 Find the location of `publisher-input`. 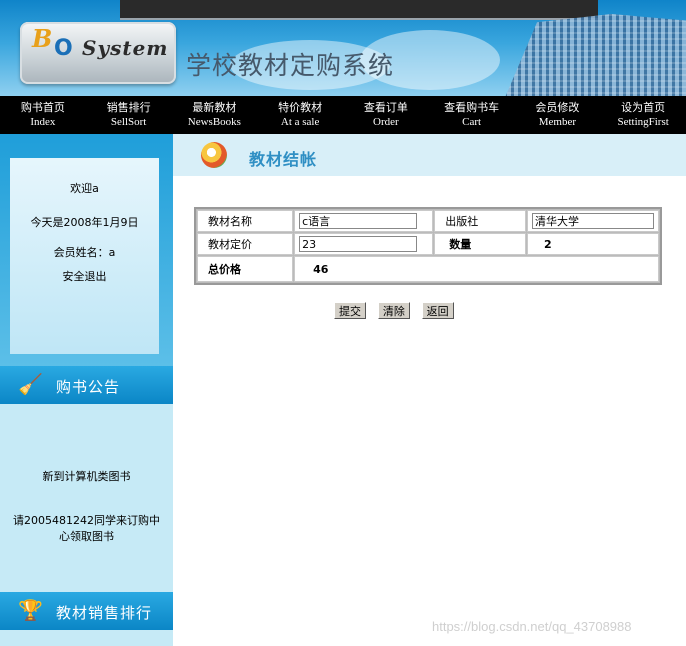

publisher-input is located at coordinates (593, 221).